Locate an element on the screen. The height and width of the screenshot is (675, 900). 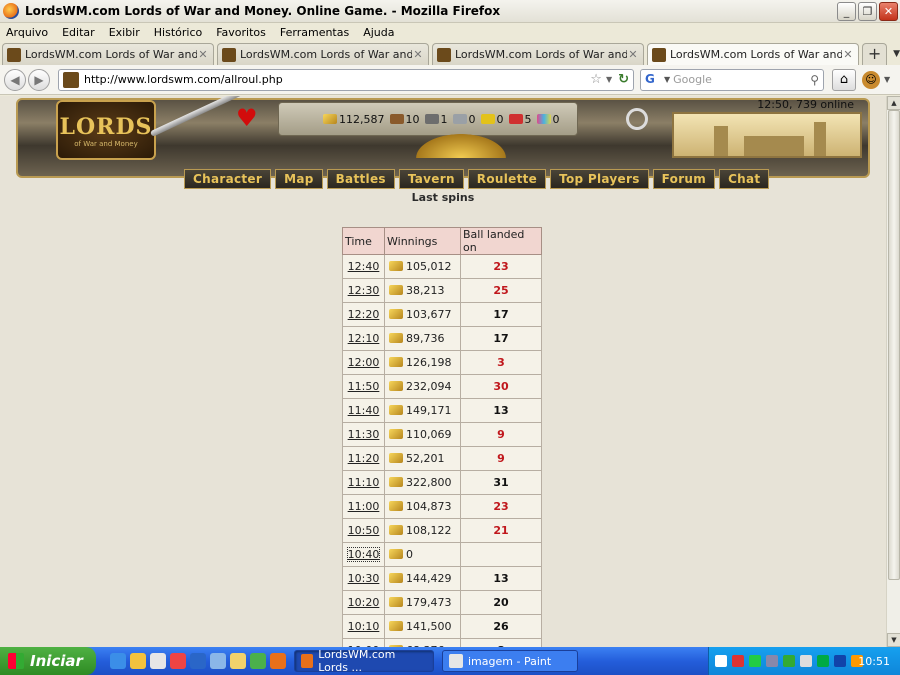
ie-icon is located at coordinates (118, 661).